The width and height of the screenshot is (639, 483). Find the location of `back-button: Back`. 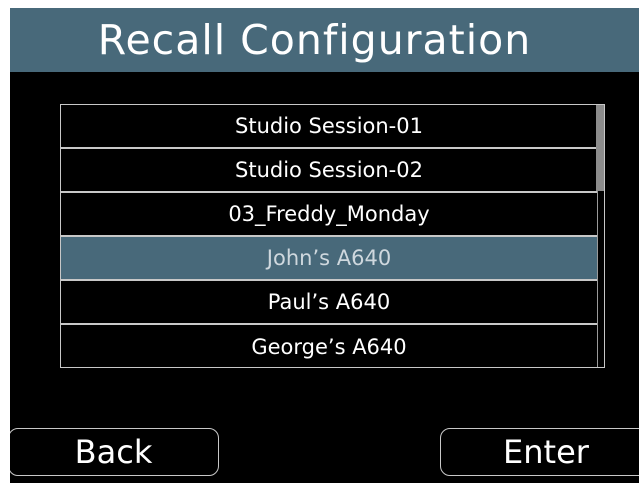

back-button: Back is located at coordinates (114, 452).